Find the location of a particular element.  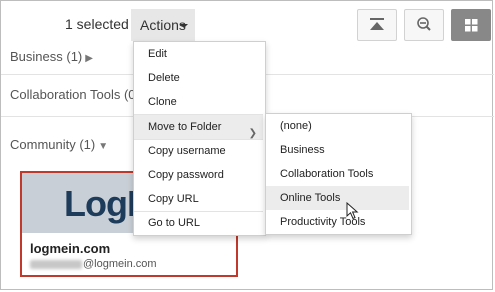

expand-arrow-icon: ▶ is located at coordinates (89, 58).